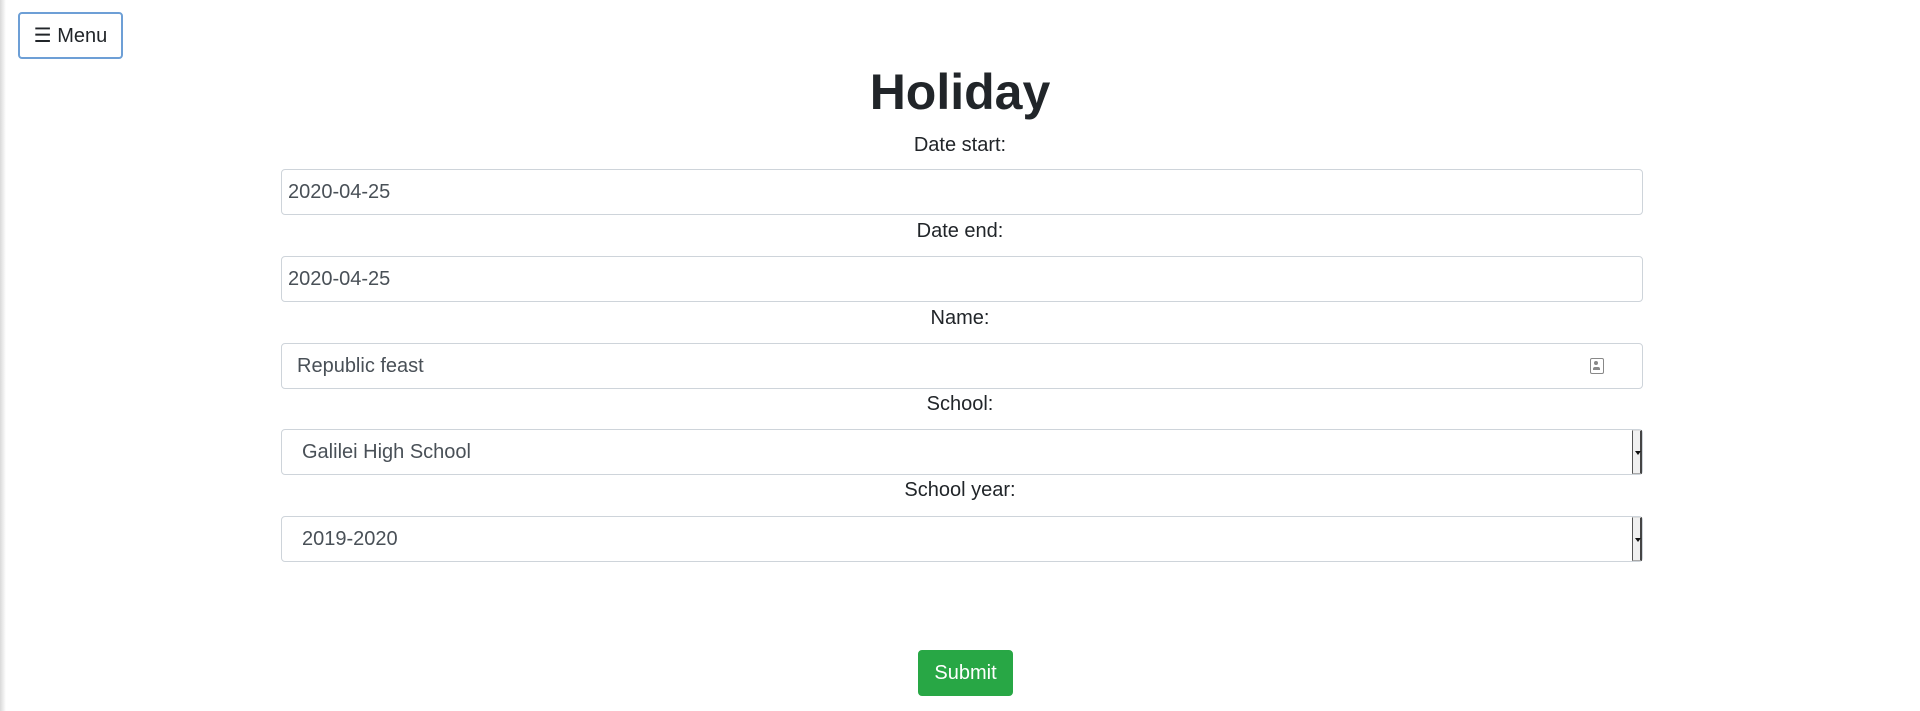  I want to click on date-start-value: 2020-04-25, so click(339, 191).